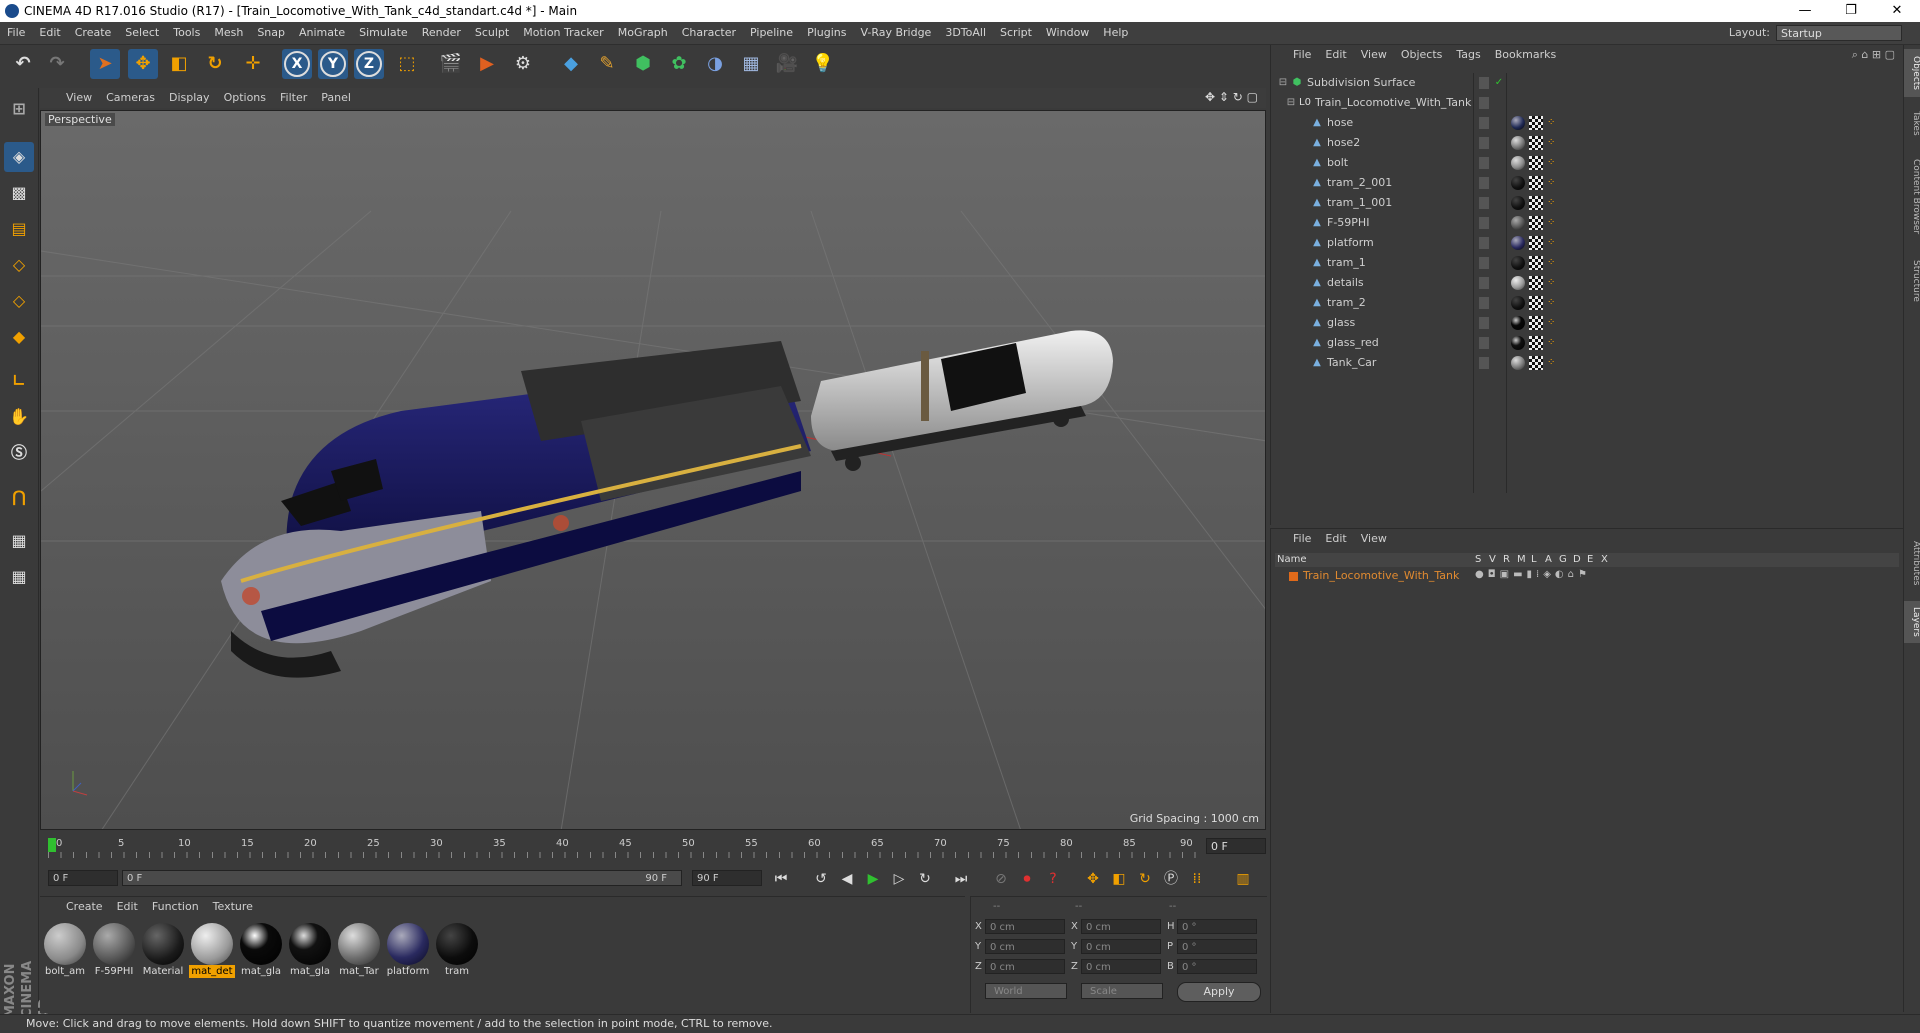 The width and height of the screenshot is (1920, 1033). I want to click on rotation-h-field: 0 °, so click(1217, 926).